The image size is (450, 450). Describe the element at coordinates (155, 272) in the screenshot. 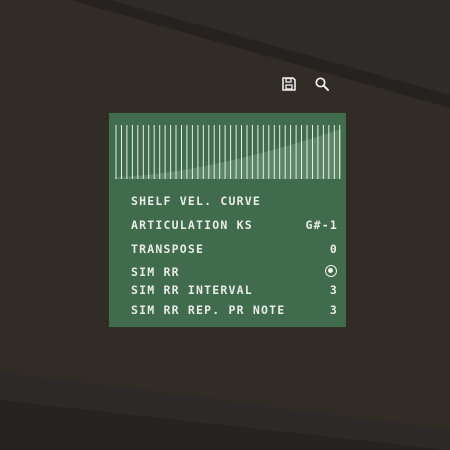

I see `sim-rr-label: SIM RR` at that location.